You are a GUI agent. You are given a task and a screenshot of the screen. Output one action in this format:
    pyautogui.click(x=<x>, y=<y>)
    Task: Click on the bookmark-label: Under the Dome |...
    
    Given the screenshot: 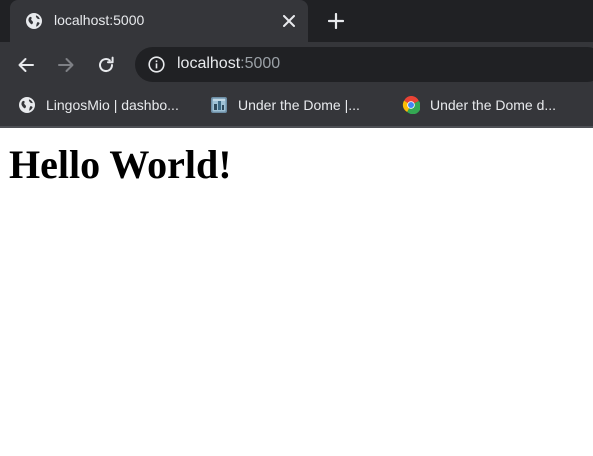 What is the action you would take?
    pyautogui.click(x=299, y=105)
    